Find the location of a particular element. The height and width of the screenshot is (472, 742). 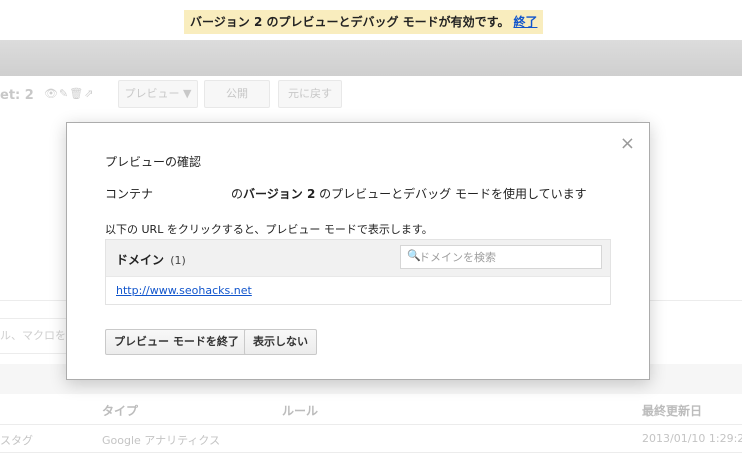

dialog-description: コンテナ のバージョン 2 のプレビューとデバッグ モードを使用しています is located at coordinates (346, 193).